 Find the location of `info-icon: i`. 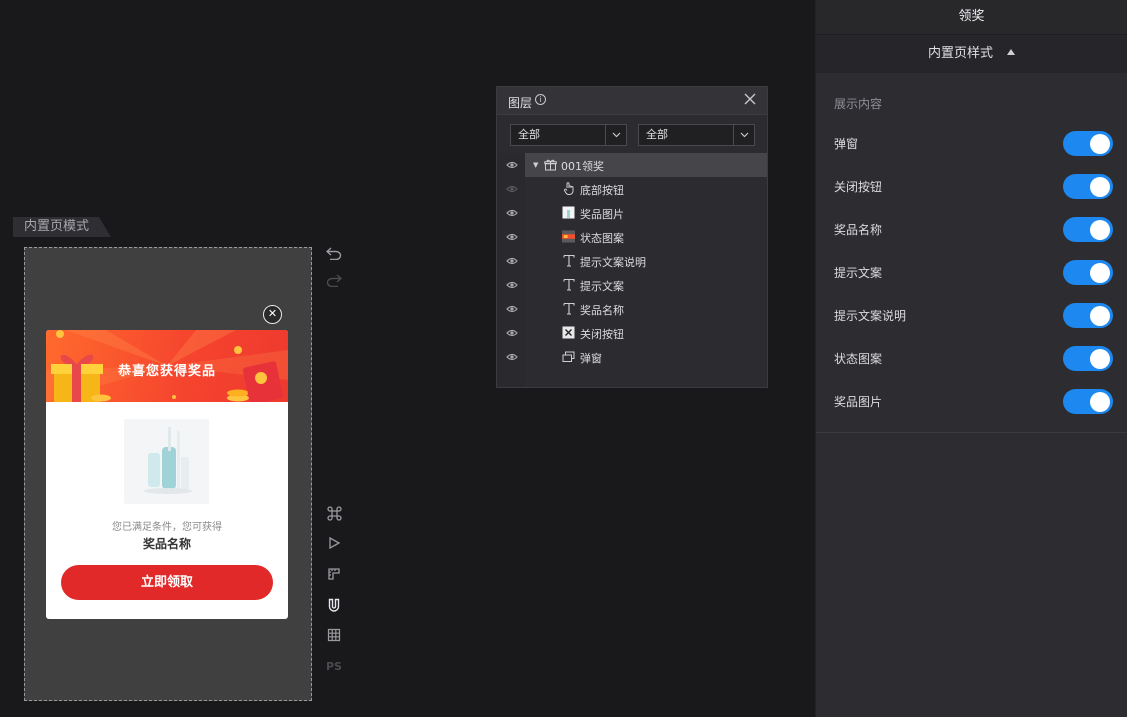

info-icon: i is located at coordinates (540, 99).